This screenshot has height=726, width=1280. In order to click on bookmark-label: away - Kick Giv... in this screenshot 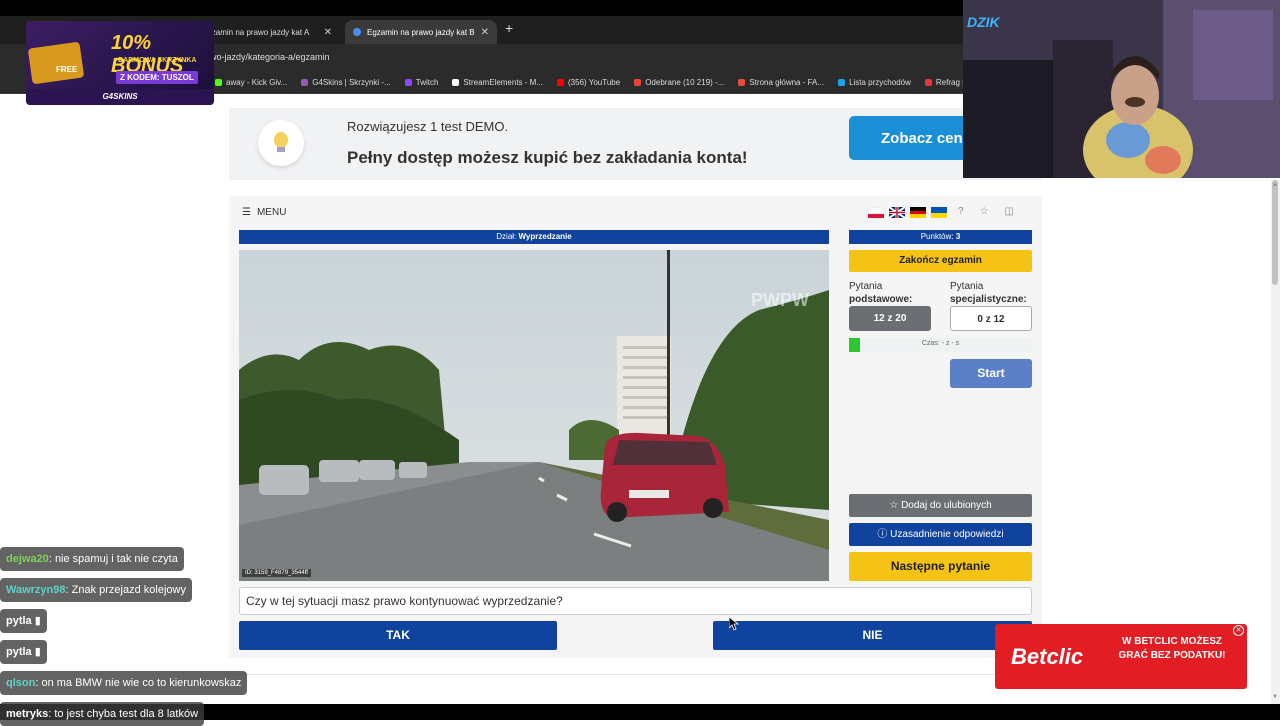, I will do `click(257, 82)`.